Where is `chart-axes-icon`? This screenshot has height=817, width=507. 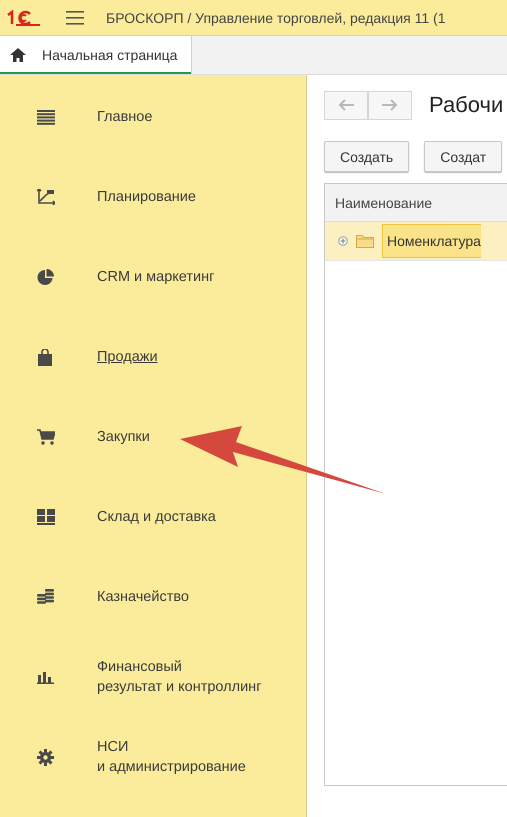 chart-axes-icon is located at coordinates (46, 197).